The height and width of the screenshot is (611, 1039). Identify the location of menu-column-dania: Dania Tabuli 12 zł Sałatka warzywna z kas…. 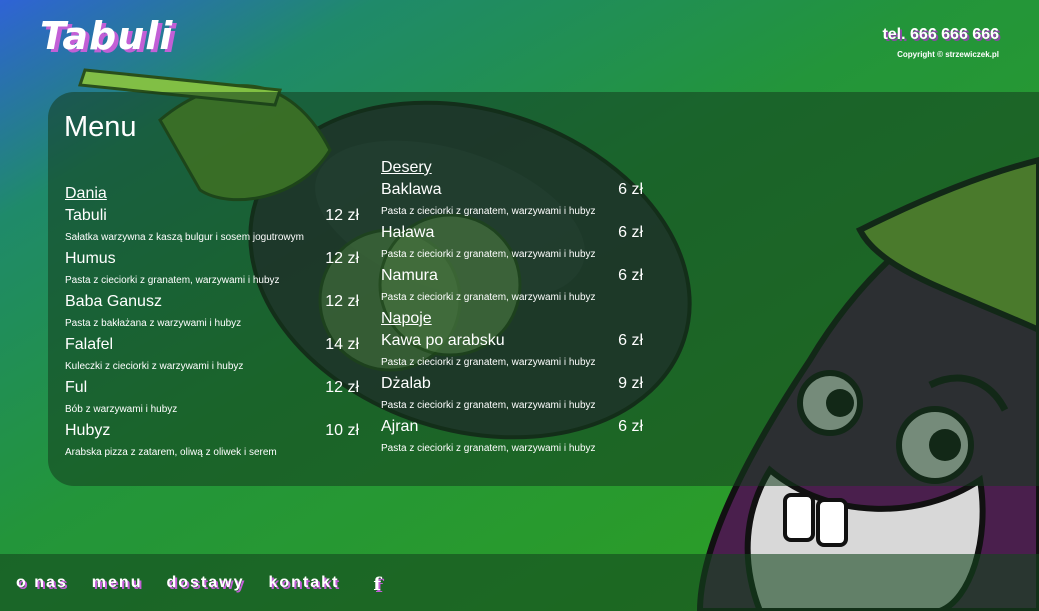
(212, 323).